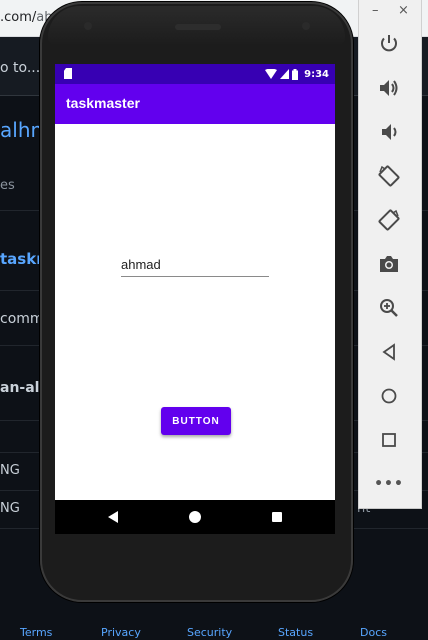 The height and width of the screenshot is (640, 428). I want to click on screenshot-button, so click(389, 264).